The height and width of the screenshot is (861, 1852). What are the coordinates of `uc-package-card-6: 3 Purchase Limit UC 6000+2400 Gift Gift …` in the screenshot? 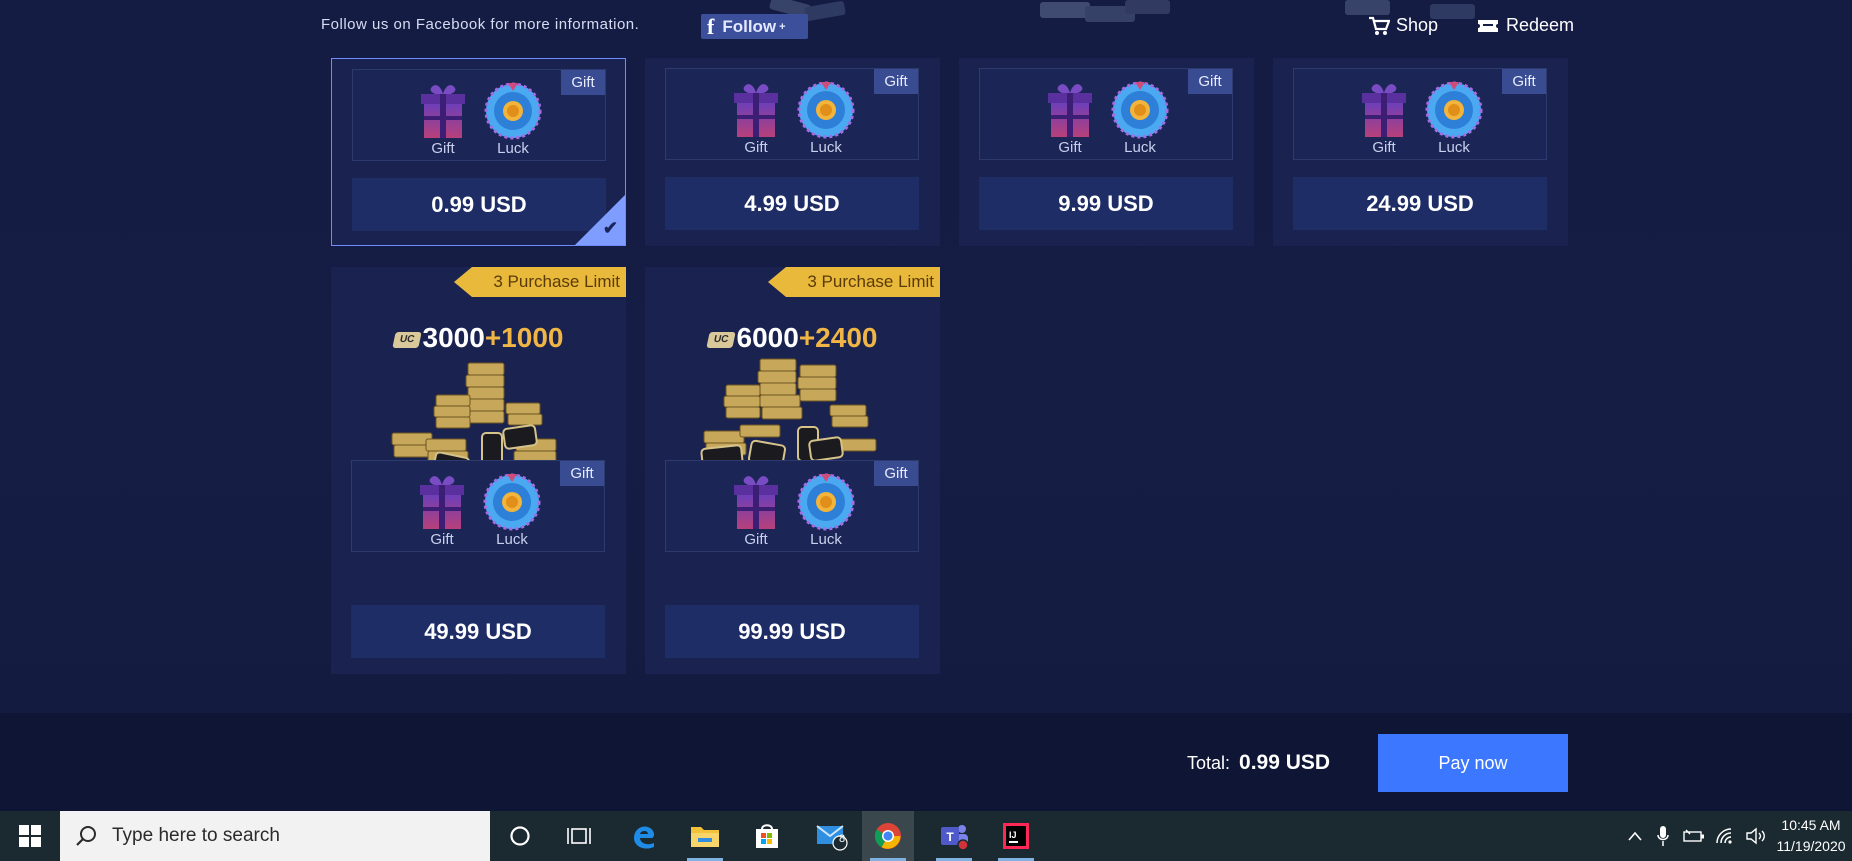 It's located at (792, 470).